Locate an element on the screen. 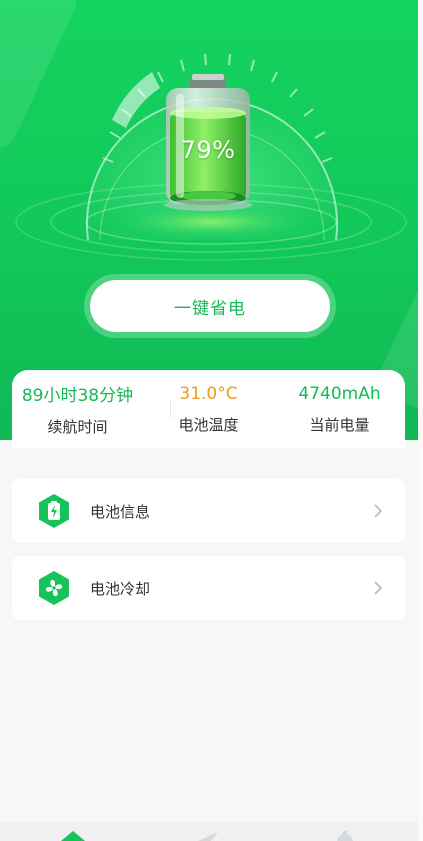 This screenshot has width=423, height=841. stat-capacity-value: 4740mAh is located at coordinates (339, 393).